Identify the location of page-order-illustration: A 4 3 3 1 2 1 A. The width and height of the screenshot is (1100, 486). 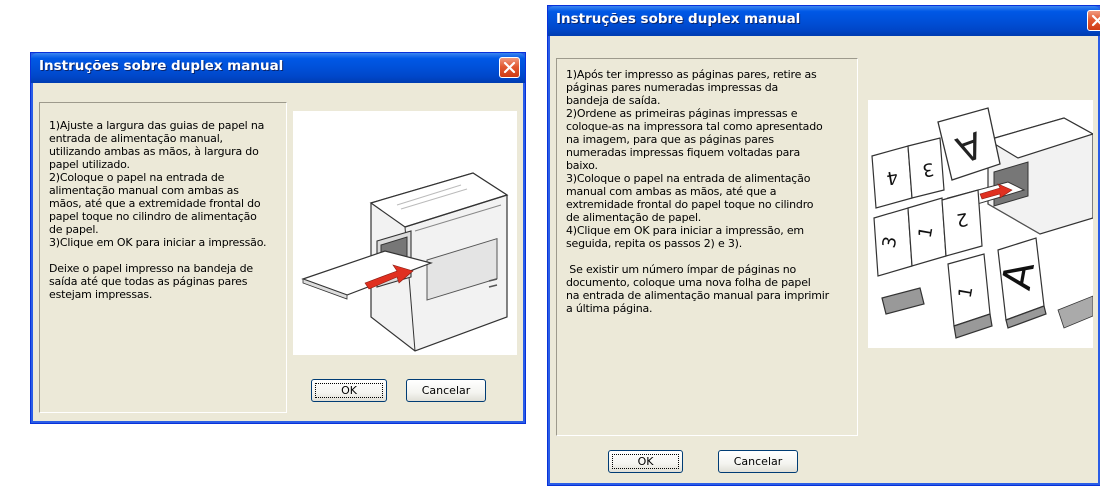
(981, 224).